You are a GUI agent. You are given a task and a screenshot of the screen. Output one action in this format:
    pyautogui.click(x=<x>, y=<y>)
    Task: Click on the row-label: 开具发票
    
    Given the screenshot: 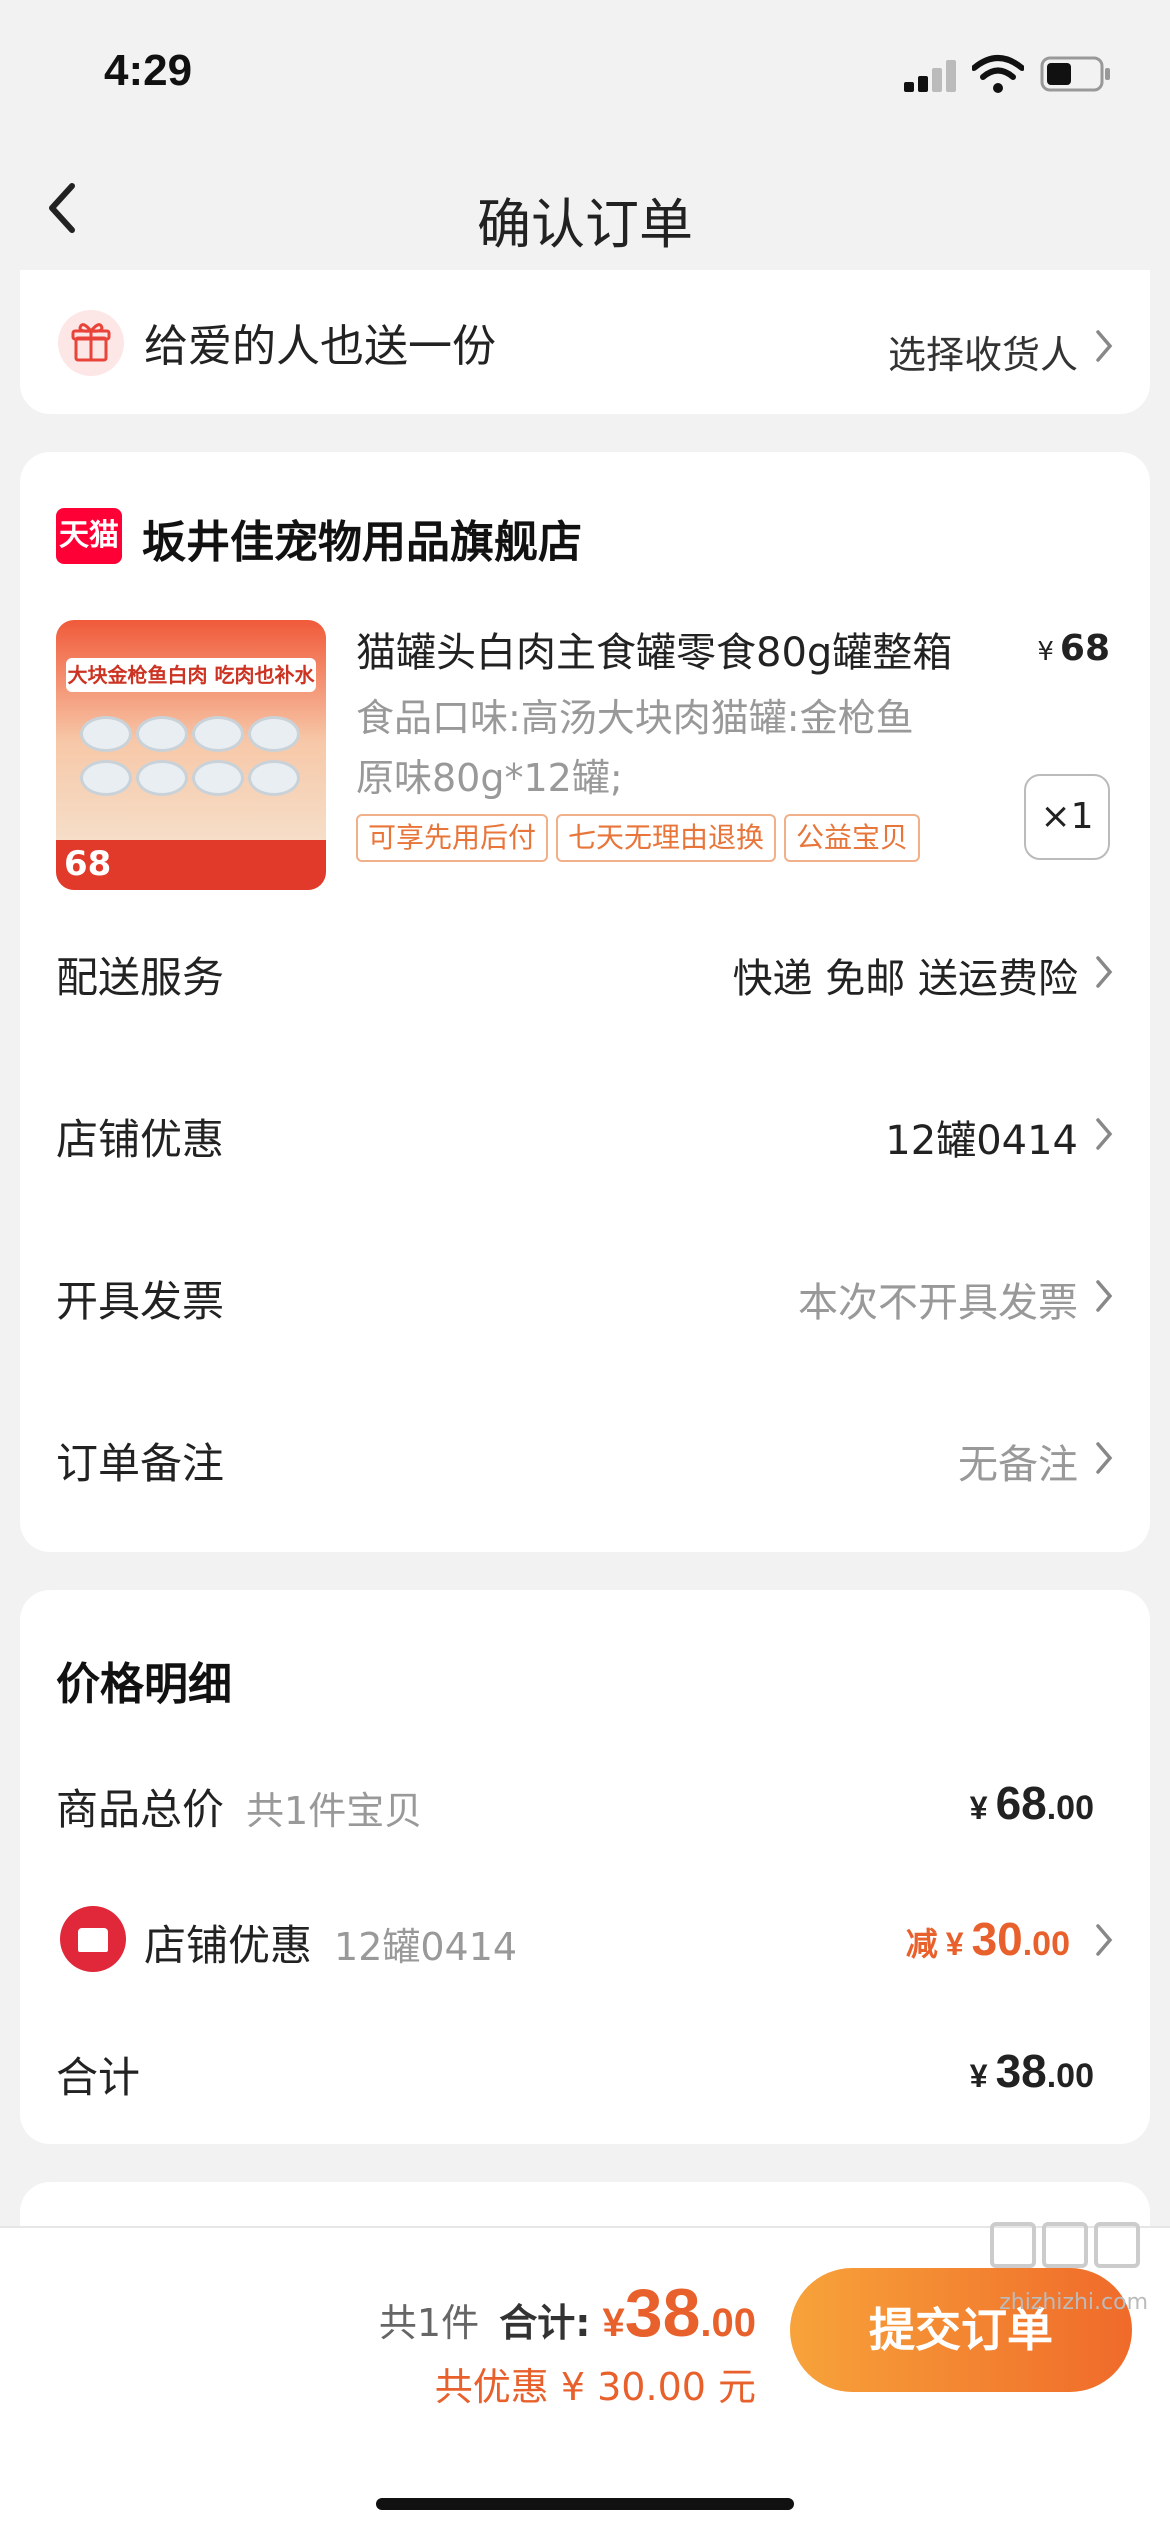 What is the action you would take?
    pyautogui.click(x=140, y=1301)
    